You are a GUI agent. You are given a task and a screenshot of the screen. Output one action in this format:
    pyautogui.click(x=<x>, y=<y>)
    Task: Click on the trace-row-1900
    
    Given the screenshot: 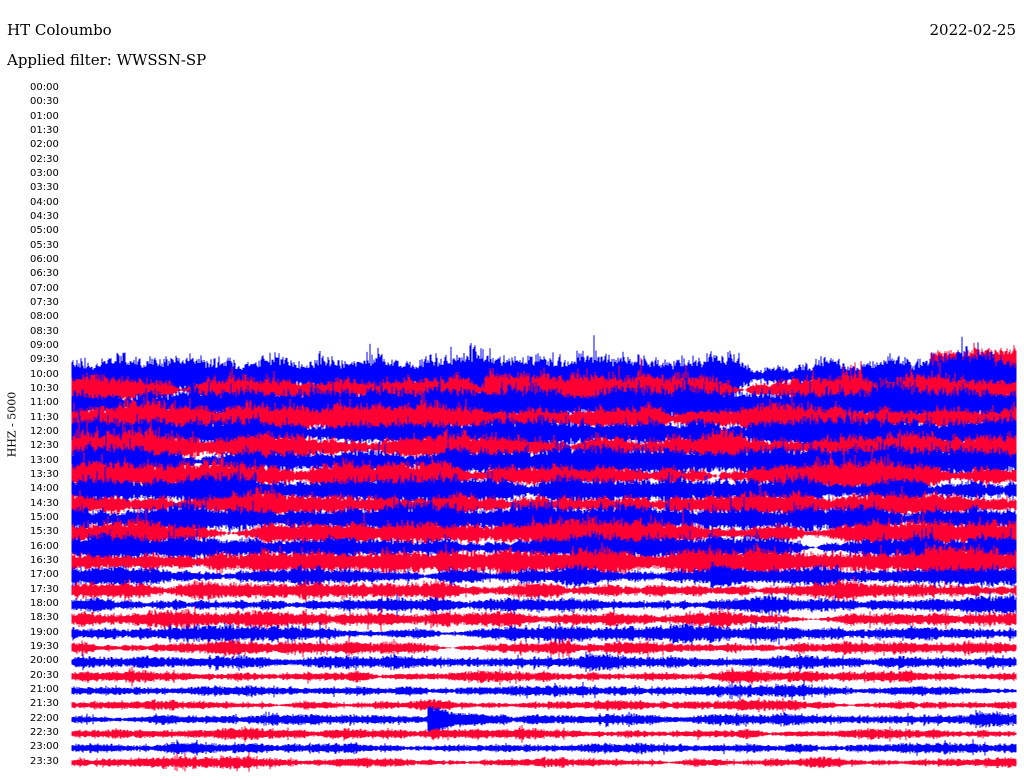 What is the action you would take?
    pyautogui.click(x=544, y=634)
    